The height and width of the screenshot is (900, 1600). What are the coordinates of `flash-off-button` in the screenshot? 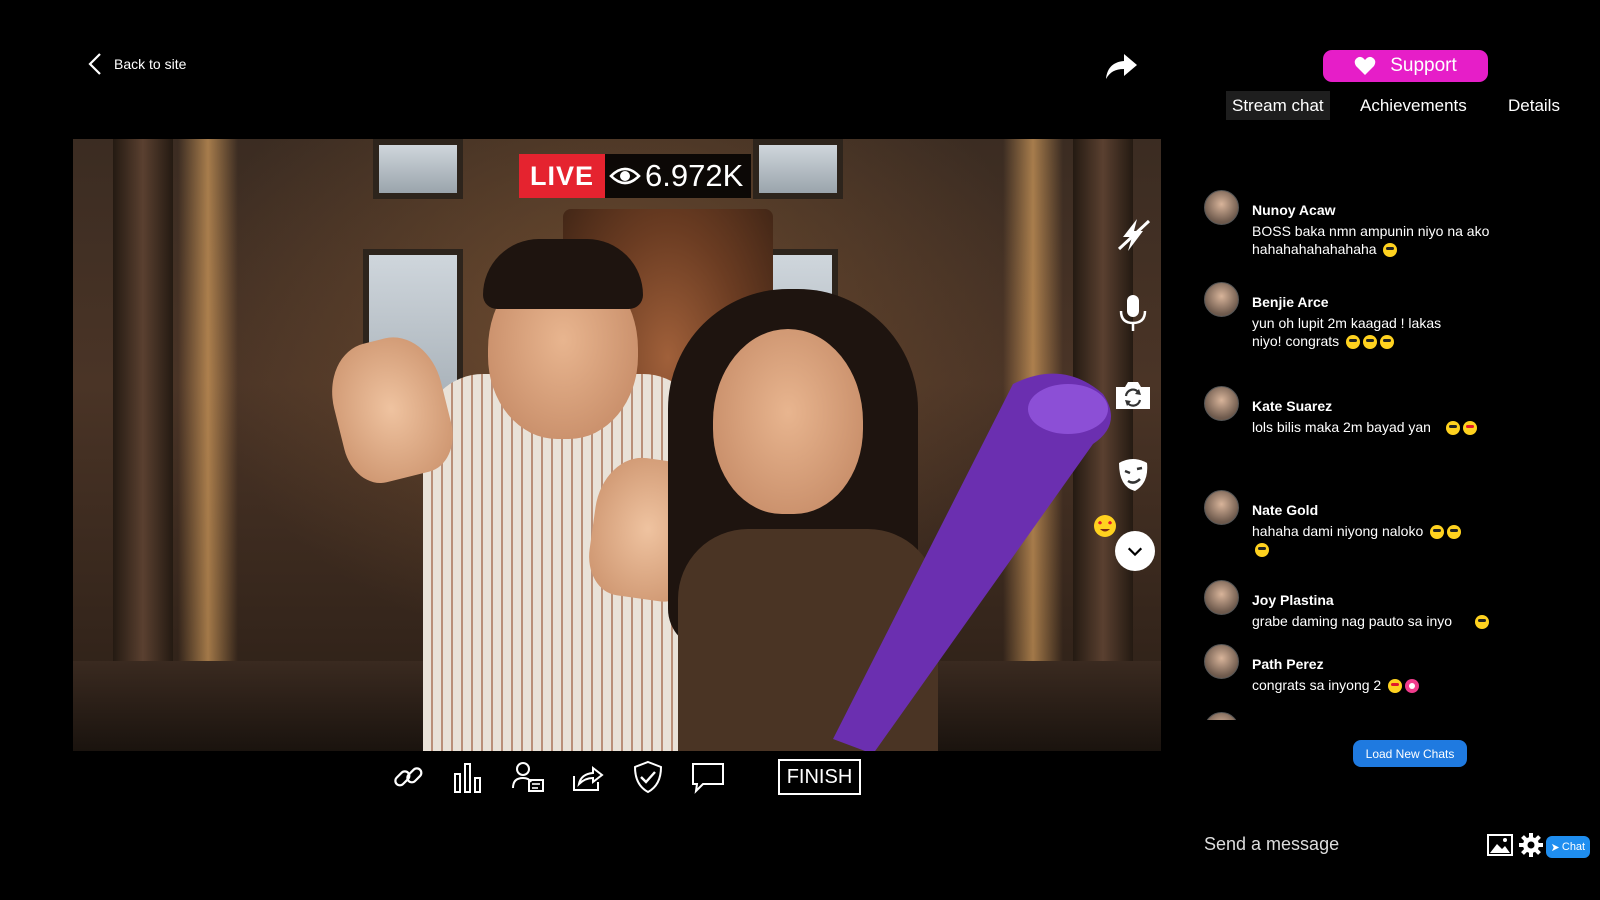 It's located at (1133, 235).